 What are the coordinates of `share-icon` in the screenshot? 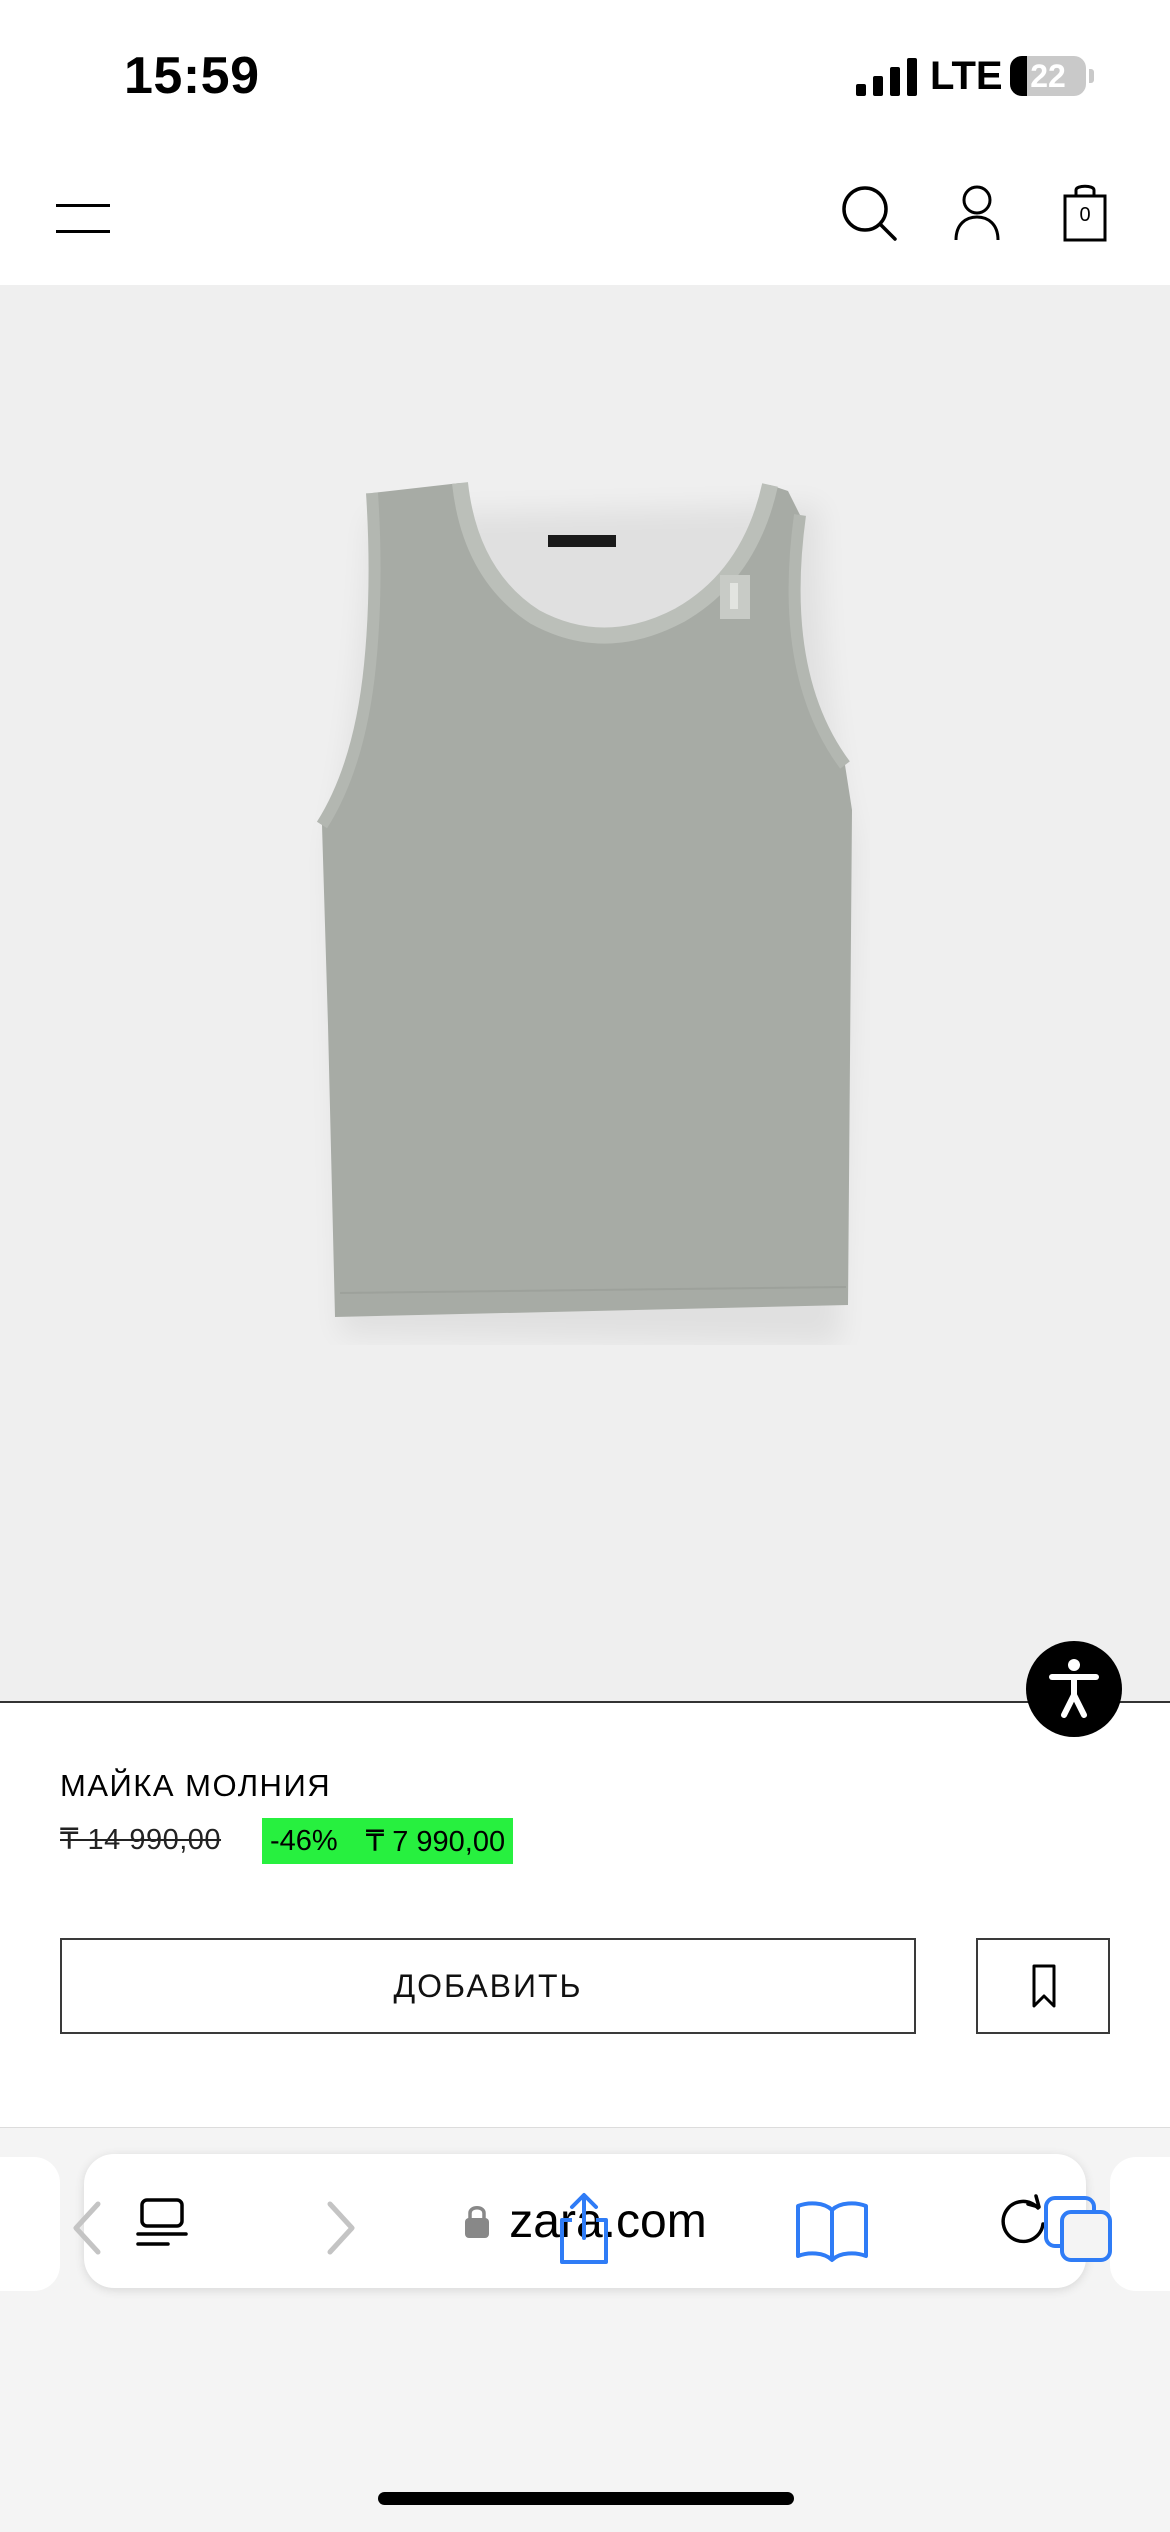 It's located at (584, 2228).